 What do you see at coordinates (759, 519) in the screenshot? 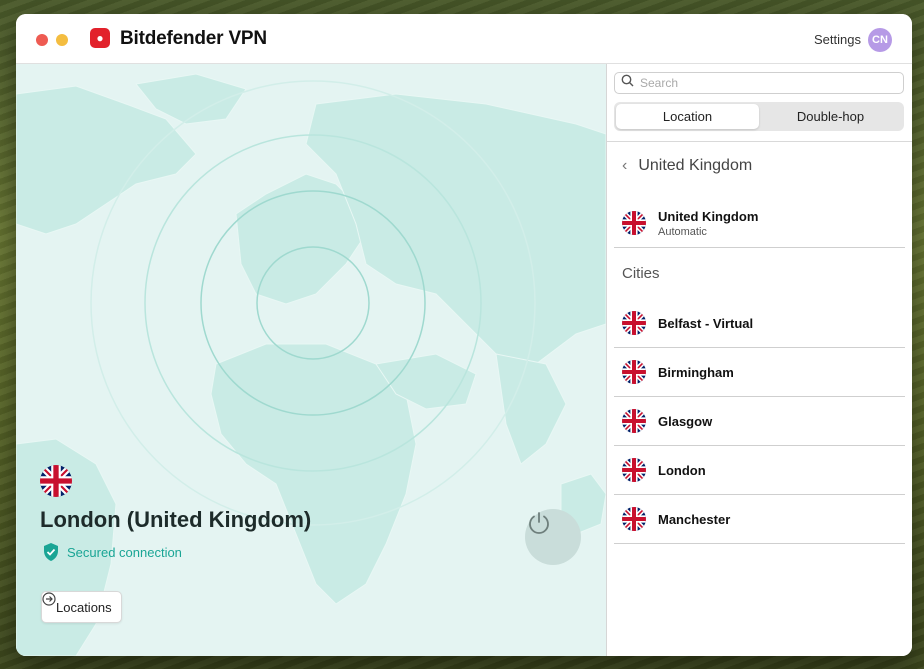
I see `city-row: Manchester` at bounding box center [759, 519].